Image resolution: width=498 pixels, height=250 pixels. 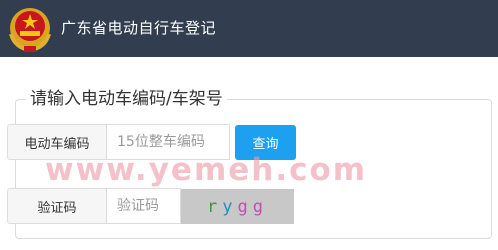 I want to click on captcha-input, so click(x=144, y=206).